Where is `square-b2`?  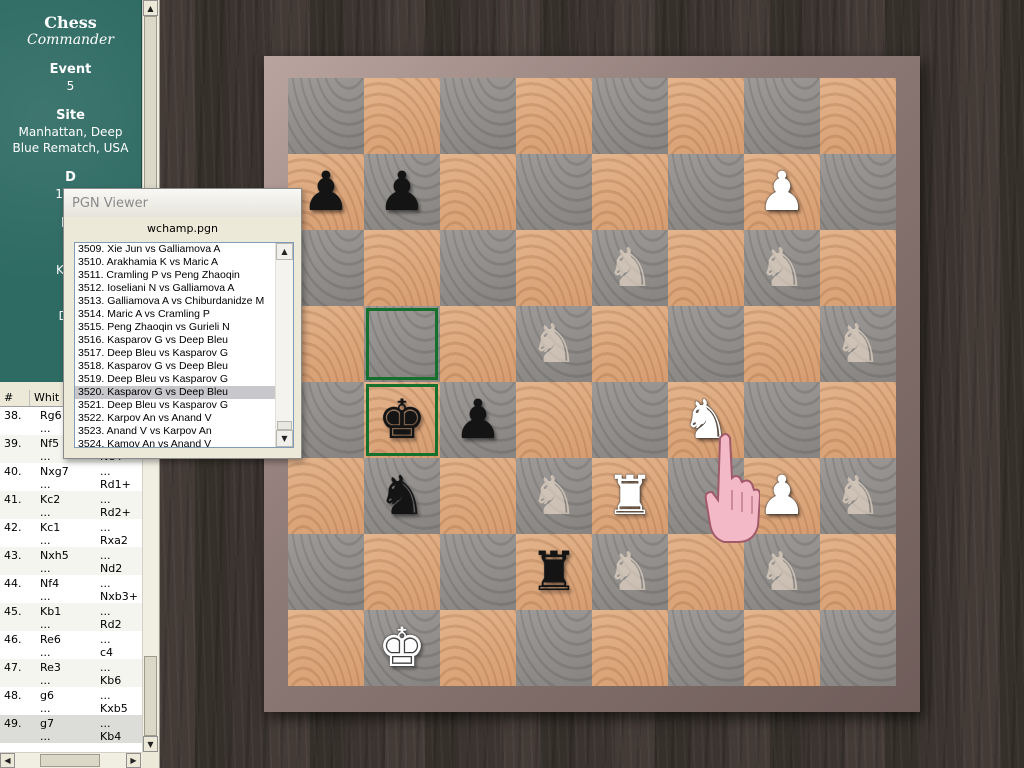 square-b2 is located at coordinates (402, 572).